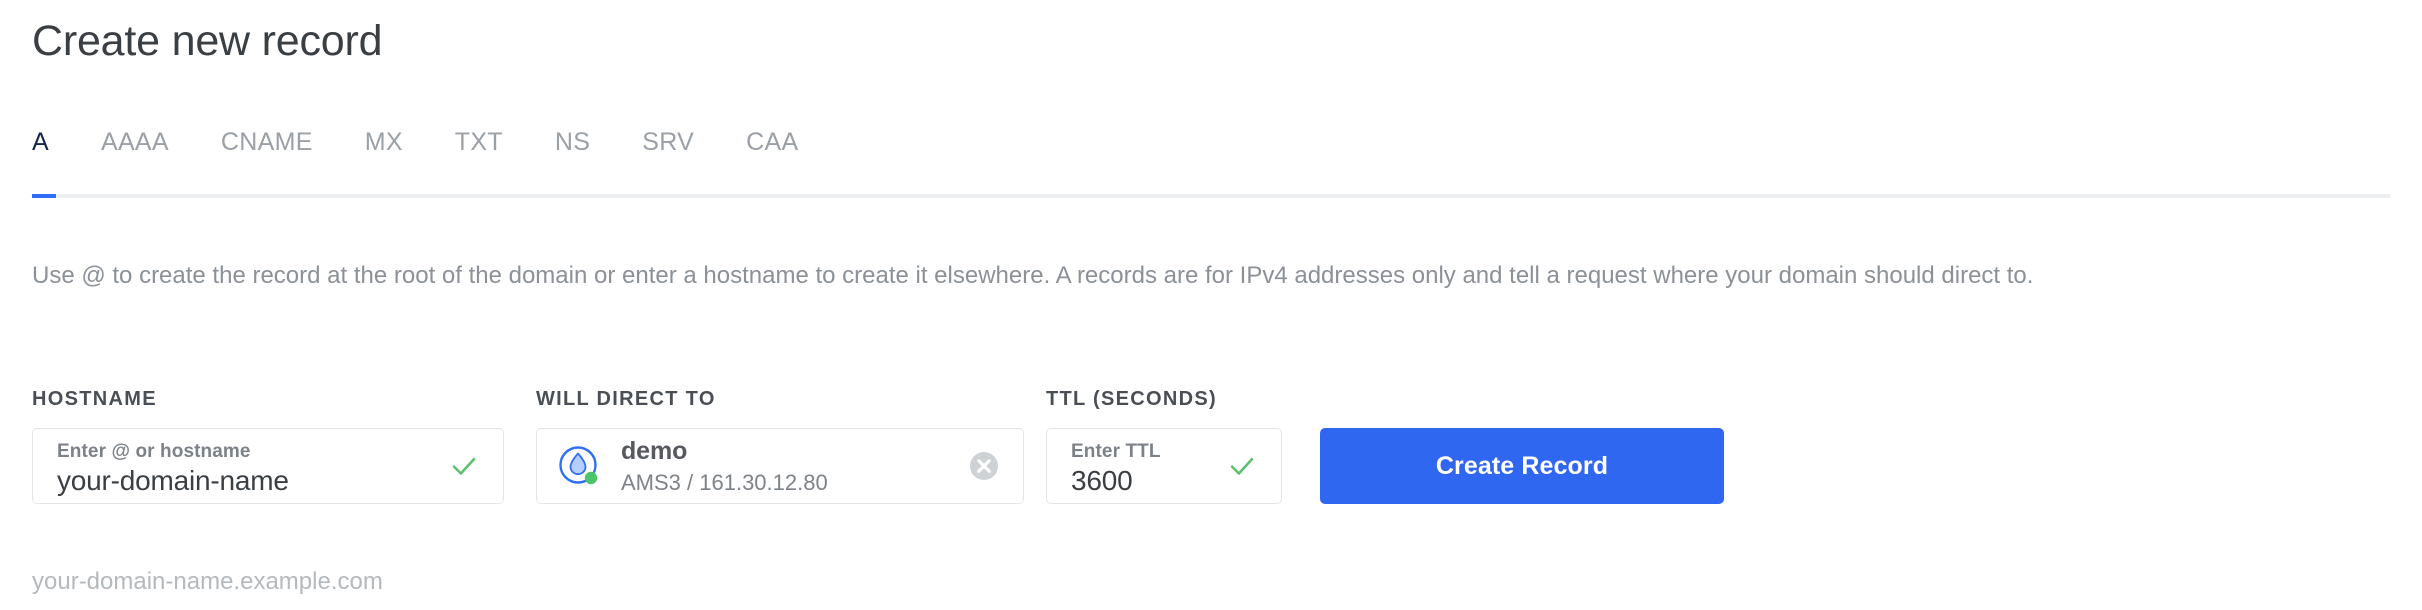 The height and width of the screenshot is (610, 2422). I want to click on will-direct-to-field-group: WILL DIRECT TO demo AMS3 / 161.30.12.80, so click(780, 446).